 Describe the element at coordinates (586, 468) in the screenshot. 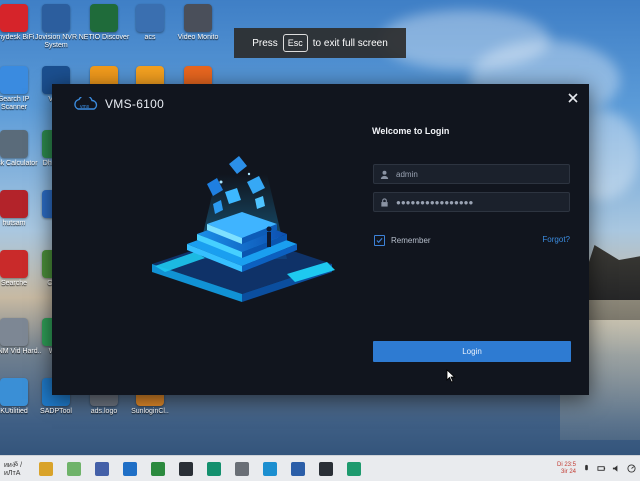

I see `mic-icon` at that location.